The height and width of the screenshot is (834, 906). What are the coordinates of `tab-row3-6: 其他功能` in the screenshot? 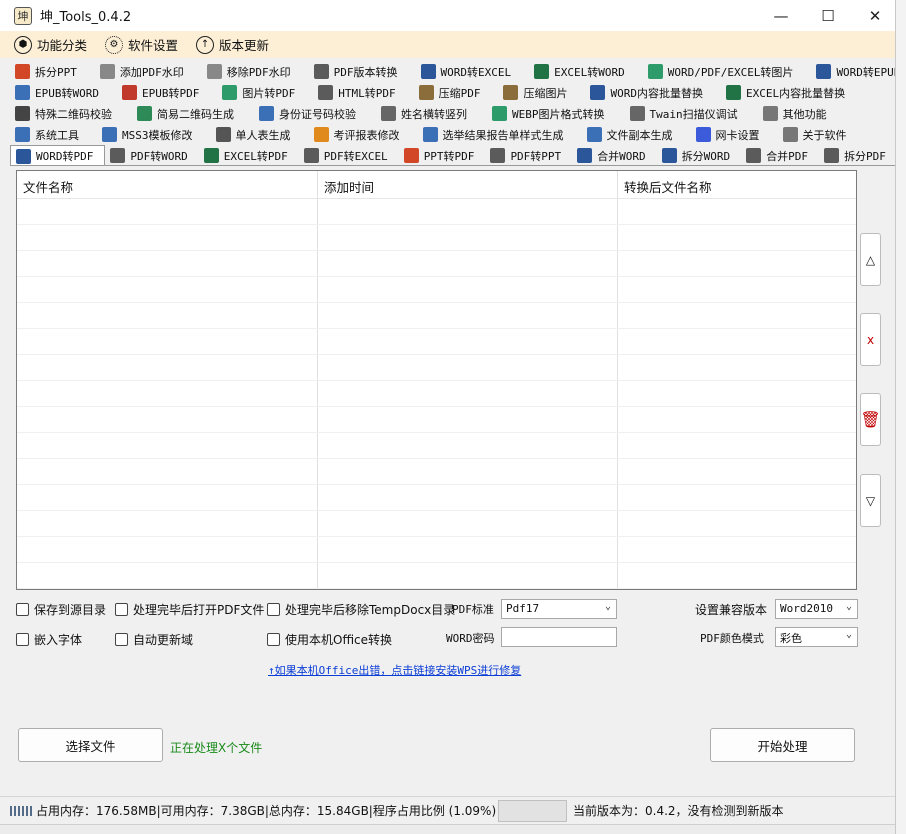 It's located at (802, 113).